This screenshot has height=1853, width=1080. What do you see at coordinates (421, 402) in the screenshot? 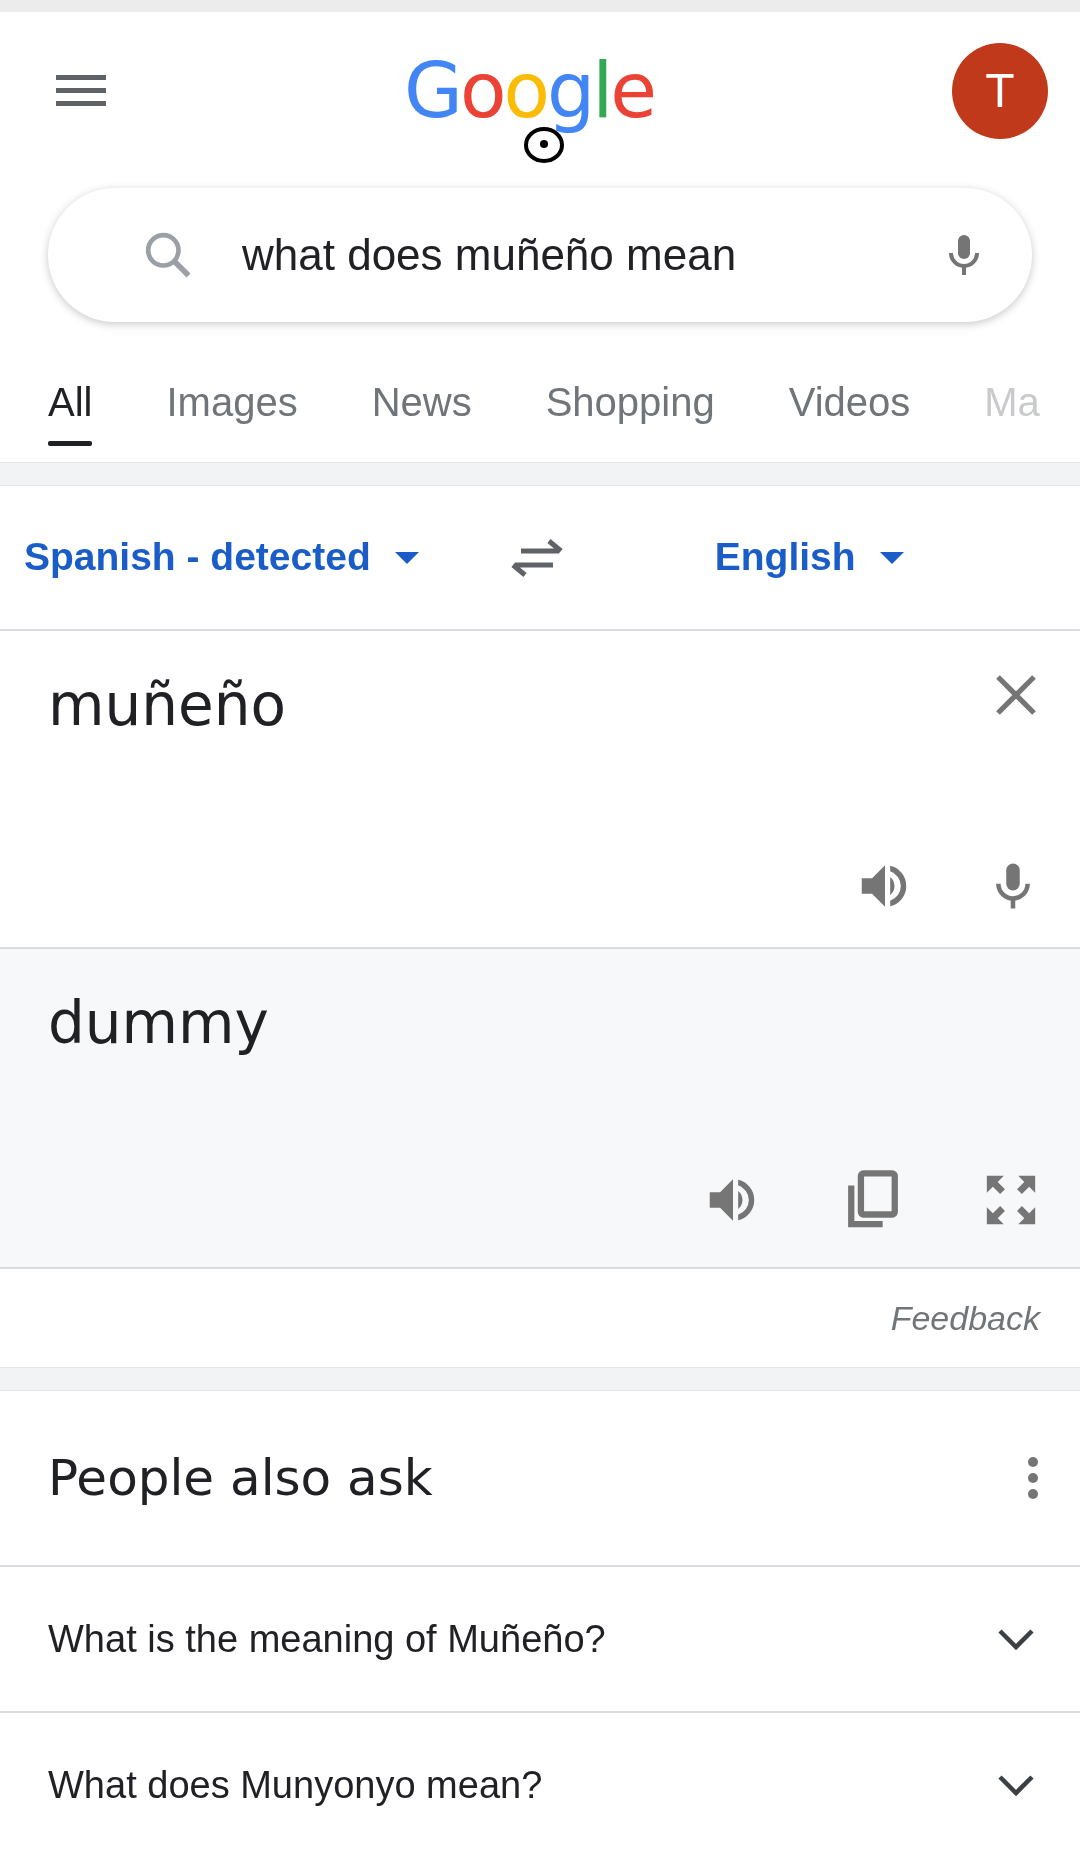
I see `tab: News` at bounding box center [421, 402].